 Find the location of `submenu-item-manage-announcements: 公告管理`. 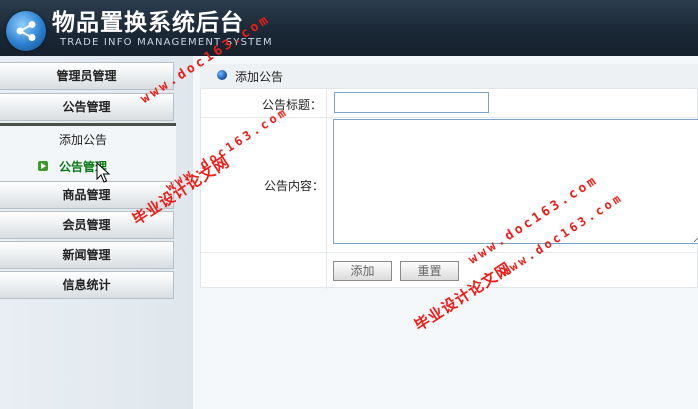

submenu-item-manage-announcements: 公告管理 is located at coordinates (88, 167).